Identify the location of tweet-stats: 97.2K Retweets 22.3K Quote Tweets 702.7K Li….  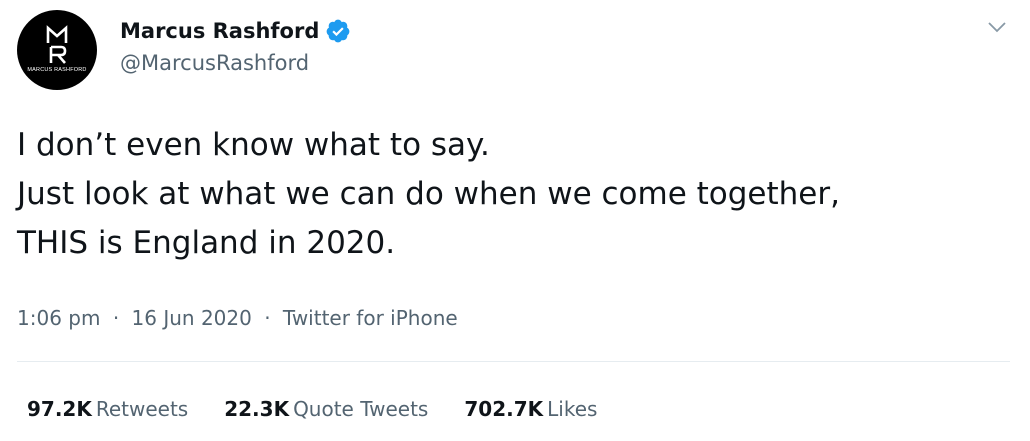
(330, 409).